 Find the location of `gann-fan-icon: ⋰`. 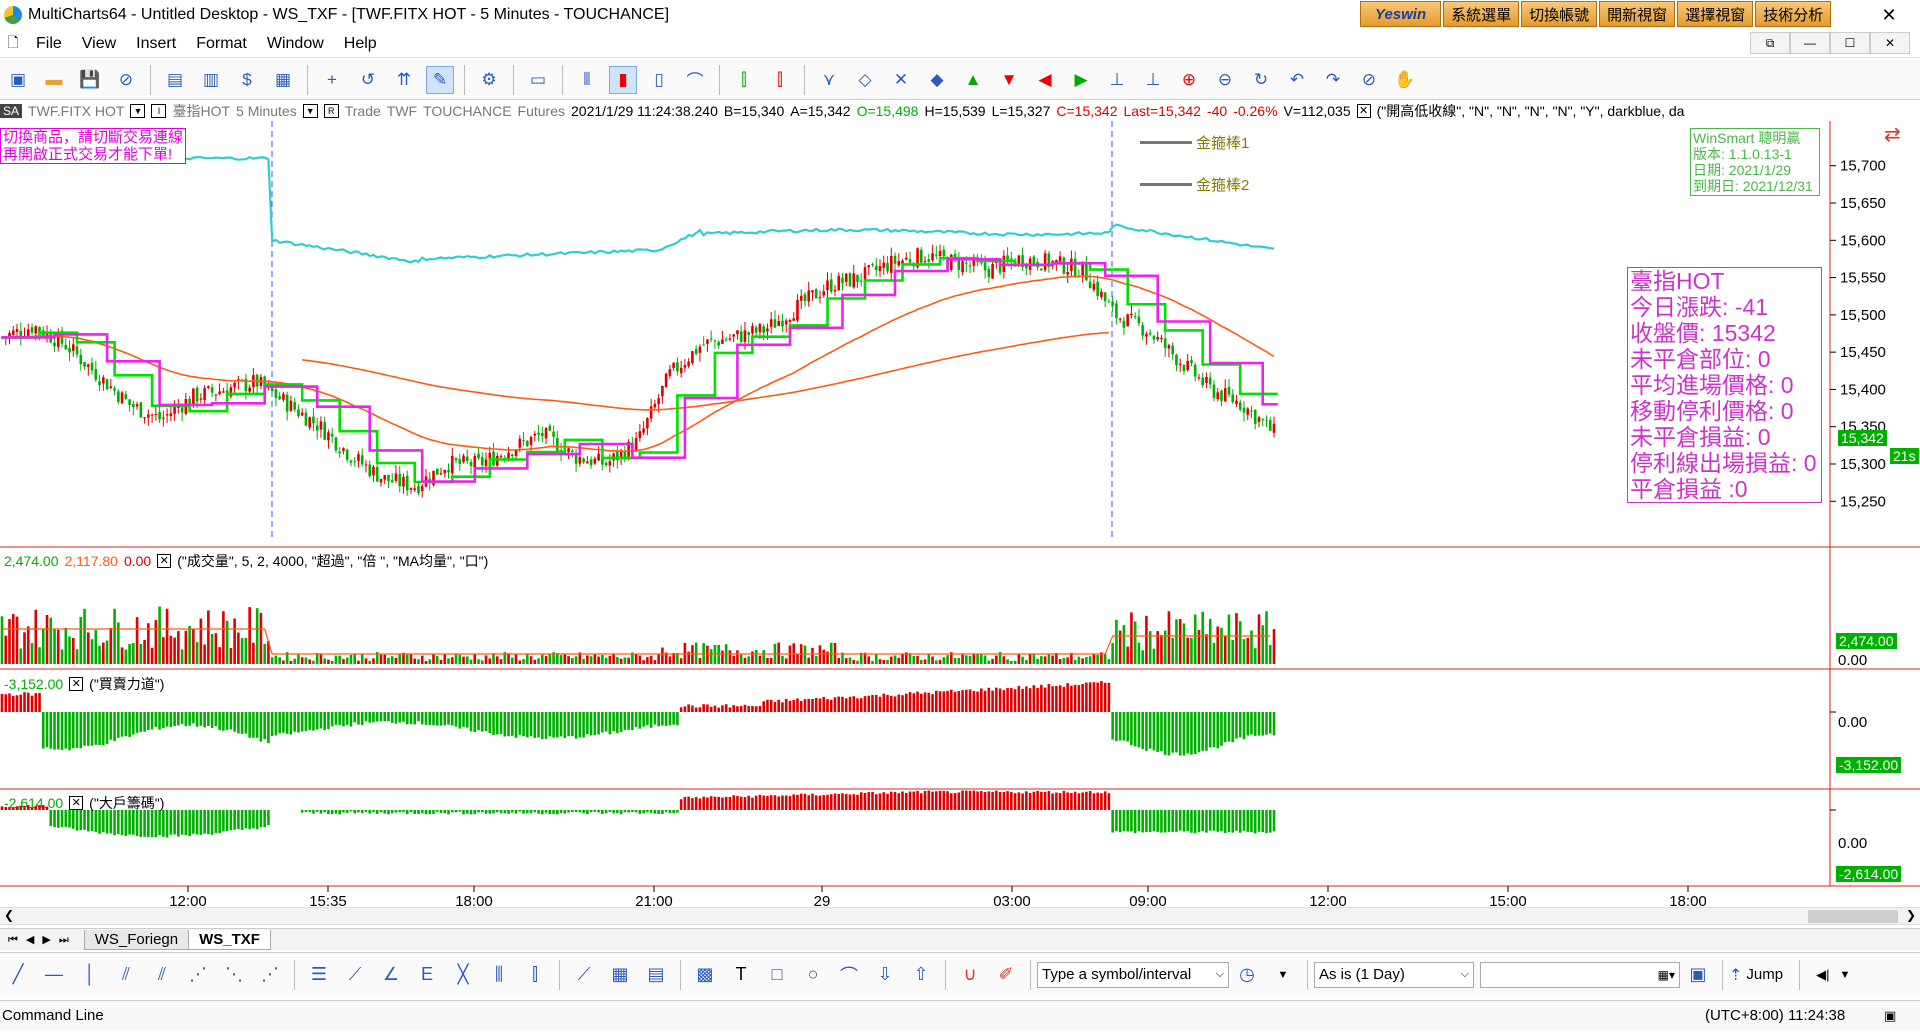

gann-fan-icon: ⋰ is located at coordinates (270, 975).